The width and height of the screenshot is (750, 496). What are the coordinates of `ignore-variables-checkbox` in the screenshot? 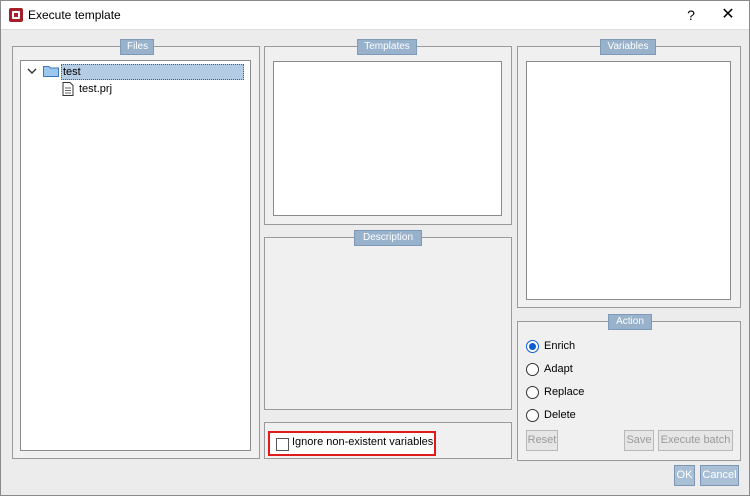 It's located at (282, 444).